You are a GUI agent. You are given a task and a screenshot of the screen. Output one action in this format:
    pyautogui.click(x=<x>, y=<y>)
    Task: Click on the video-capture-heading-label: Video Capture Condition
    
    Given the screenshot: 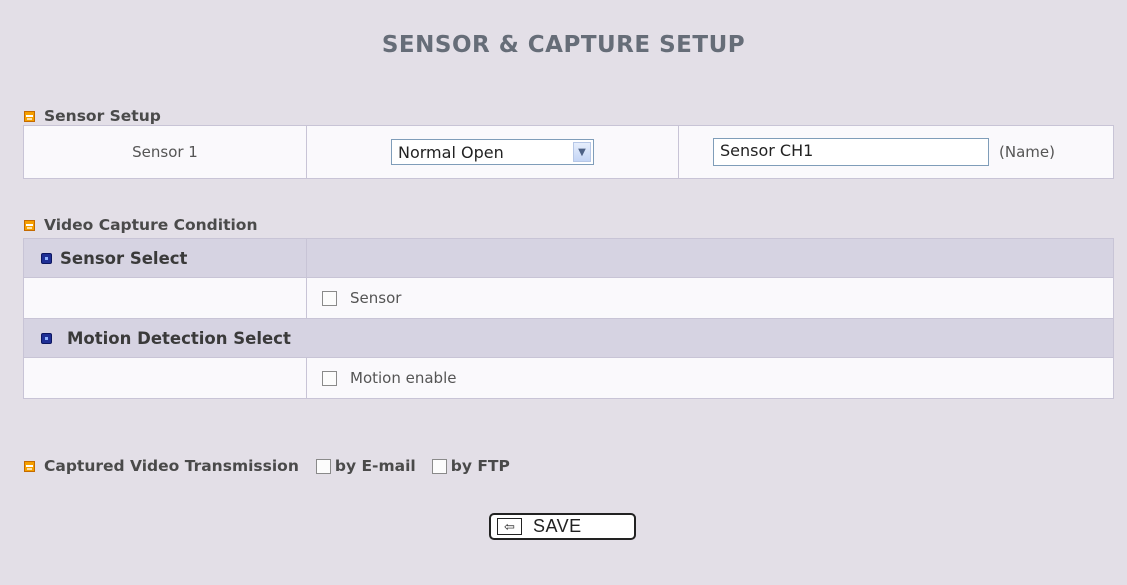 What is the action you would take?
    pyautogui.click(x=151, y=225)
    